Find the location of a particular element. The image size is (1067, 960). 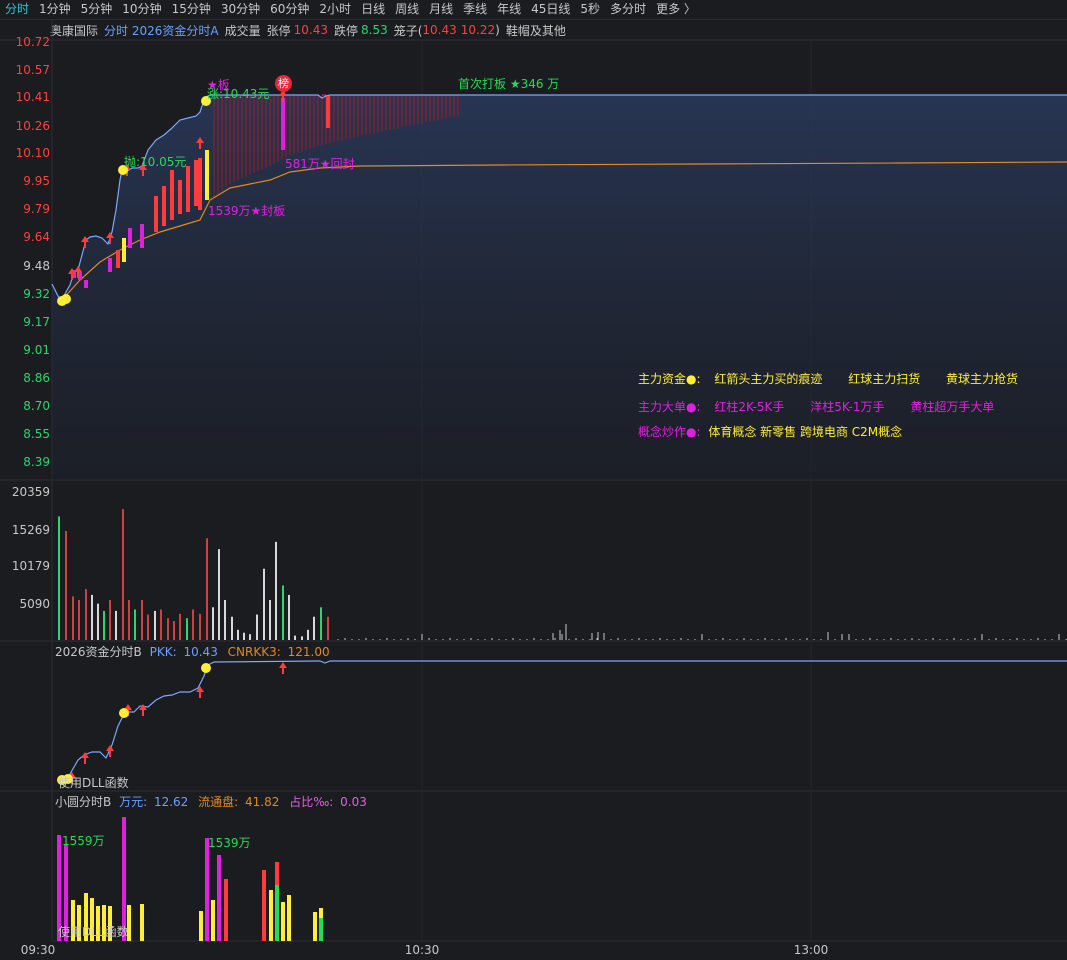

cage-high: 10.22 is located at coordinates (478, 30).